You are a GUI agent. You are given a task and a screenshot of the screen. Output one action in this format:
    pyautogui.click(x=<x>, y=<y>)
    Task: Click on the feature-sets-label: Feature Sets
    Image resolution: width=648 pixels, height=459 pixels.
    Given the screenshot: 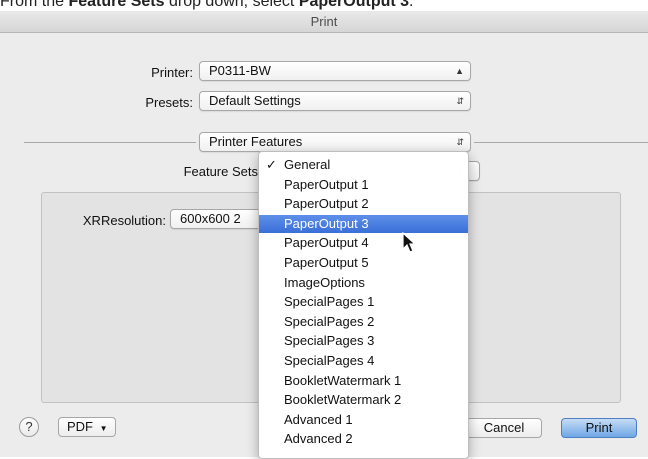 What is the action you would take?
    pyautogui.click(x=220, y=171)
    